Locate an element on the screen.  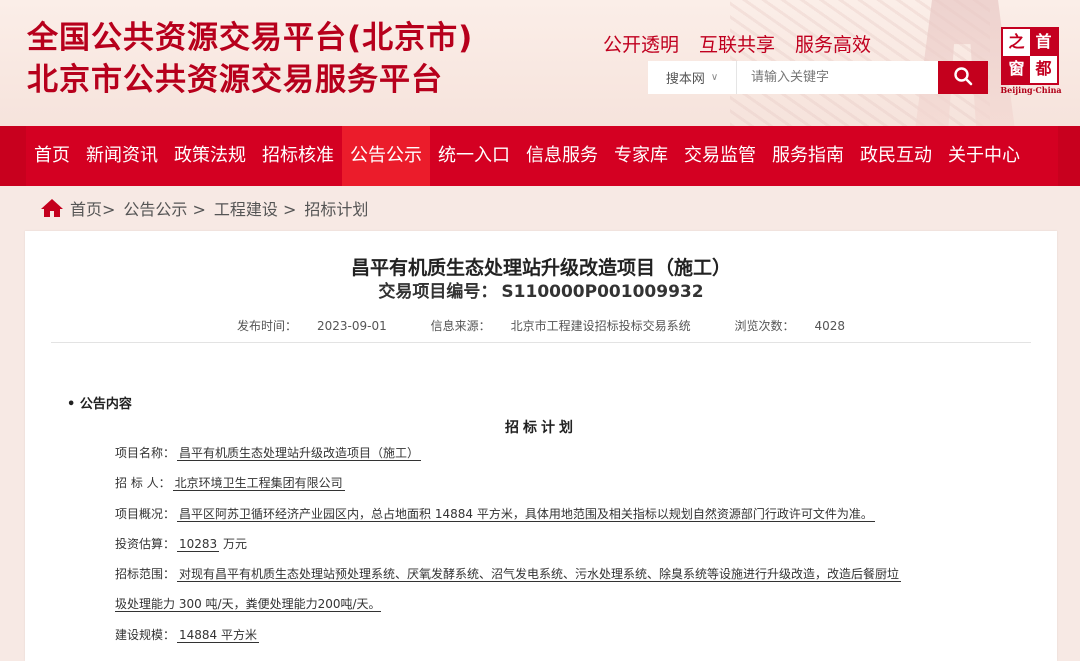
search-scope-select: 搜本网 ∨ is located at coordinates (692, 77).